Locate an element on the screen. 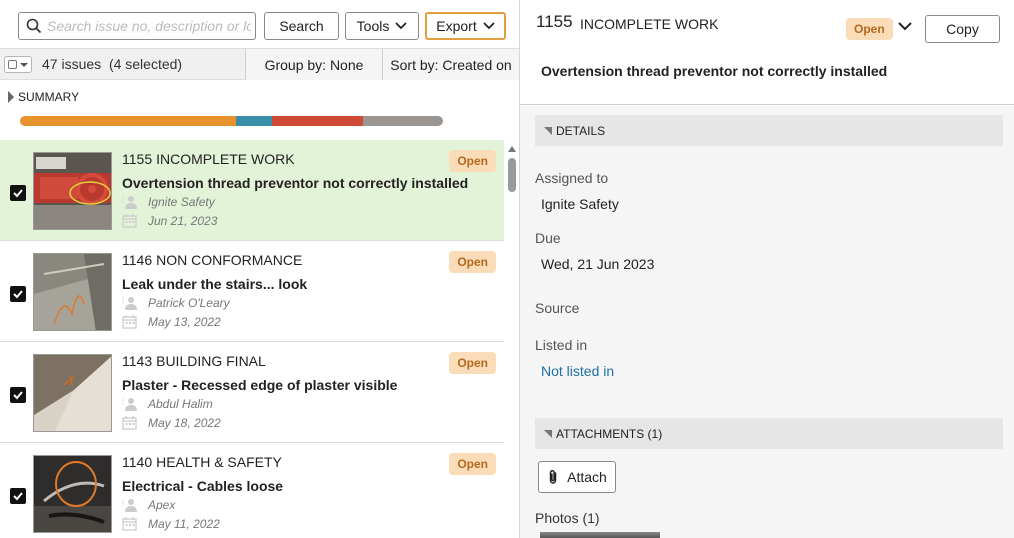  issue-description: Leak under the stairs... look is located at coordinates (215, 284).